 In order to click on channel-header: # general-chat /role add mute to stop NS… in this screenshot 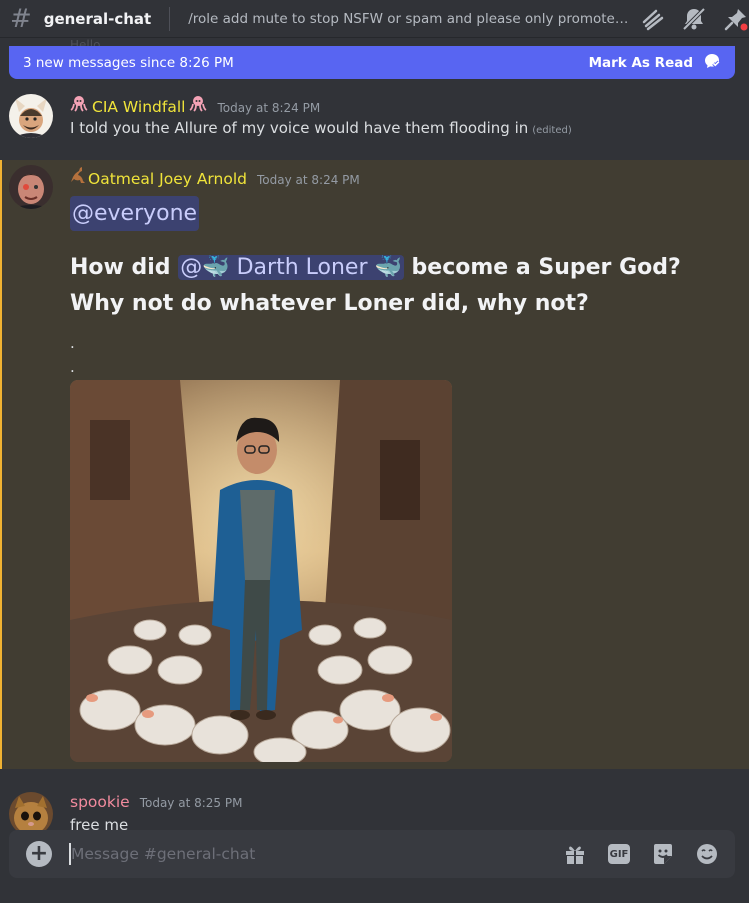, I will do `click(374, 19)`.